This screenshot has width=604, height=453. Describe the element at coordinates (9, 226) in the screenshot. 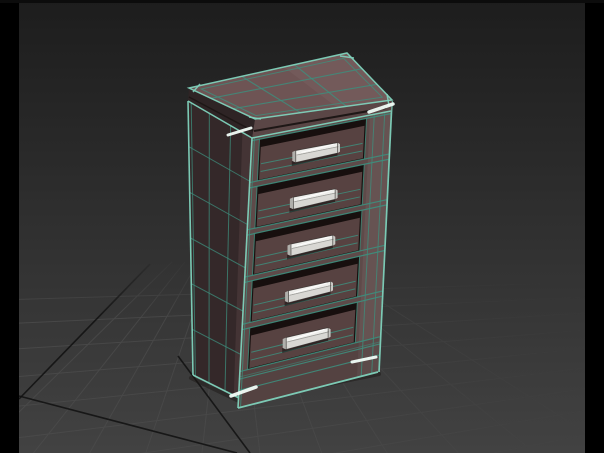

I see `letterbox-left` at that location.